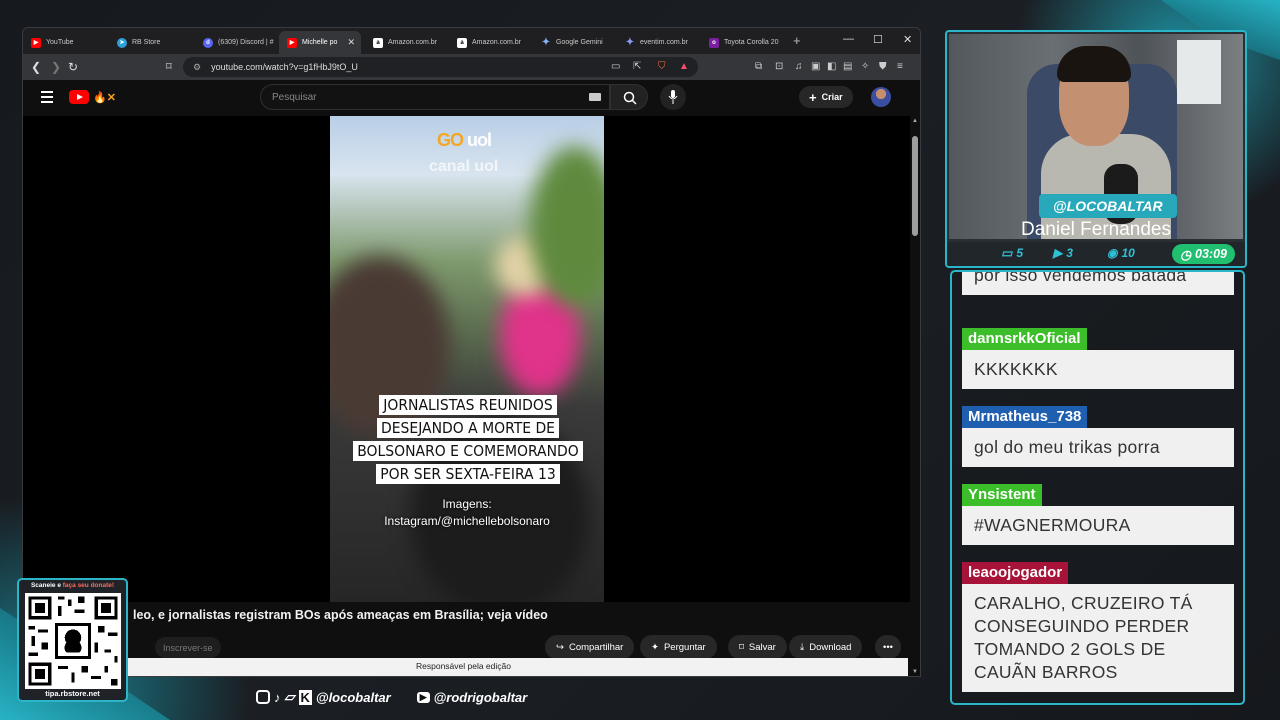  Describe the element at coordinates (907, 39) in the screenshot. I see `close-window-icon: ✕` at that location.